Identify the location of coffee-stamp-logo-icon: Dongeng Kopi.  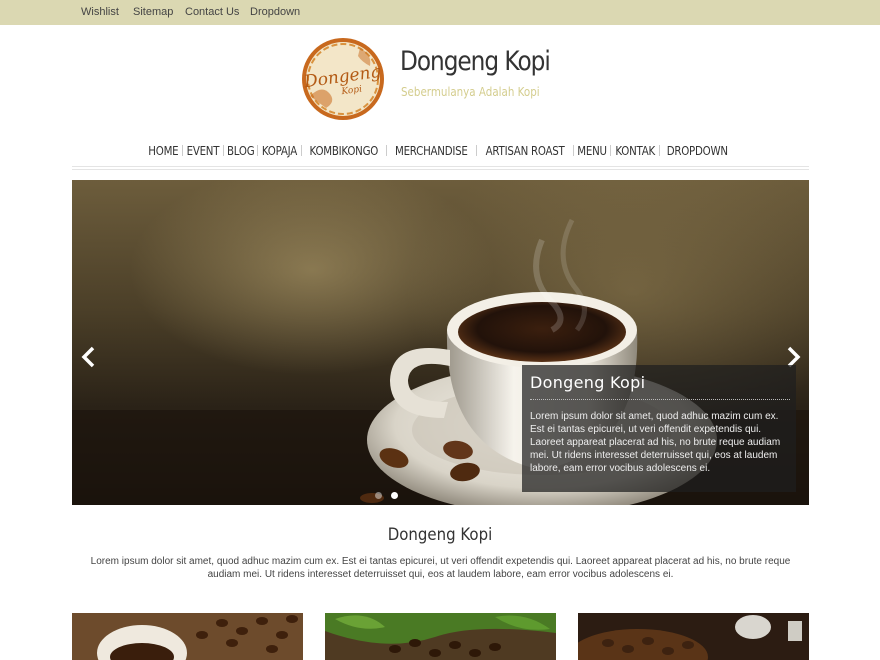
(343, 79).